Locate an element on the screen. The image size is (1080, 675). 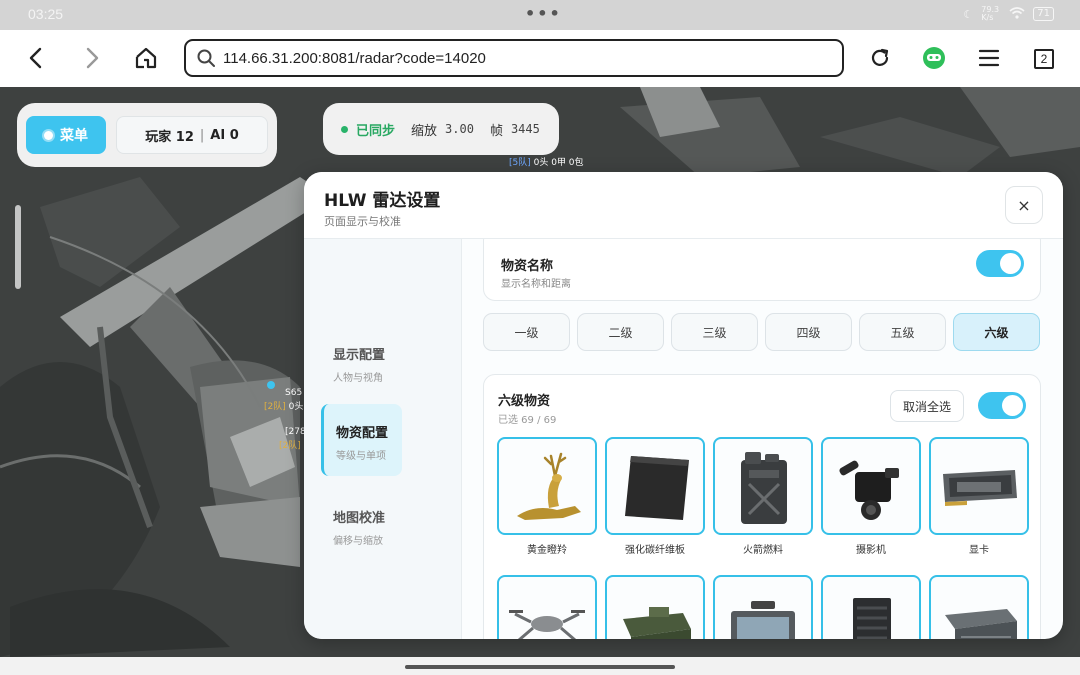
menu-button is located at coordinates (989, 58).